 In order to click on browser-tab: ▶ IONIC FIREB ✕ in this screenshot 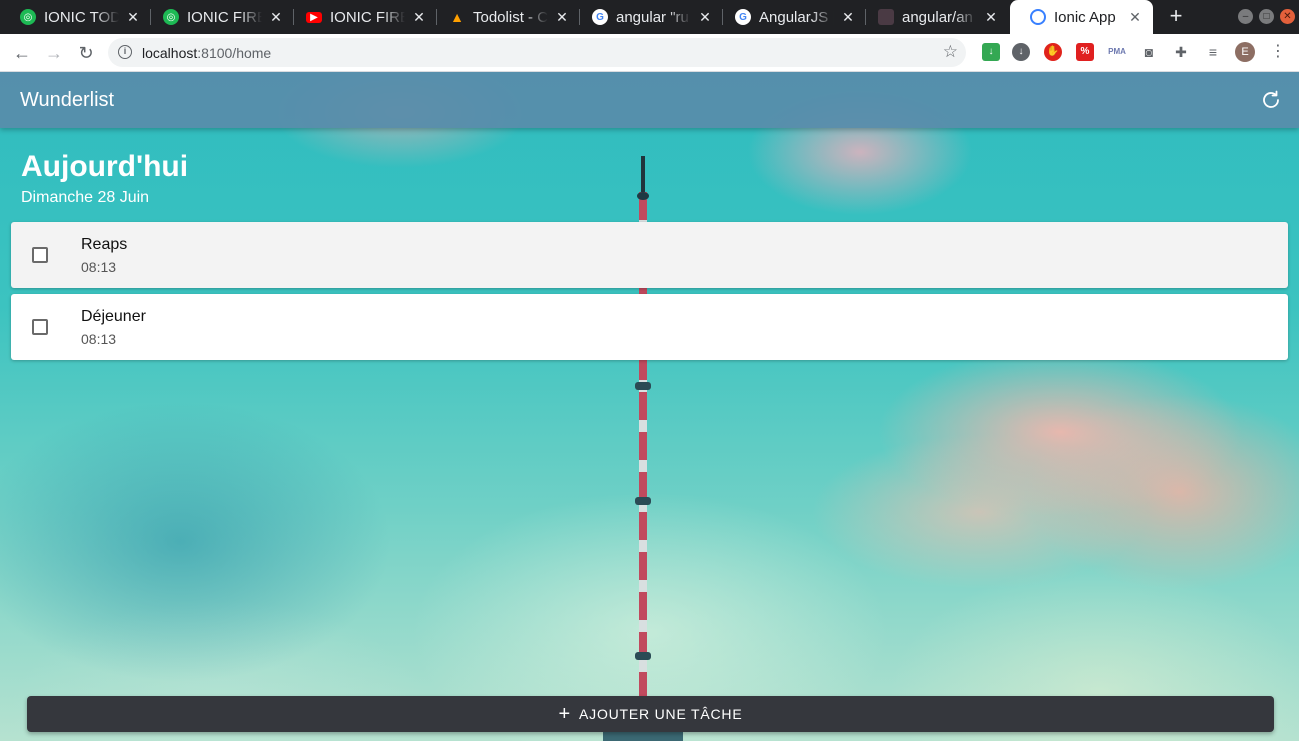, I will do `click(361, 17)`.